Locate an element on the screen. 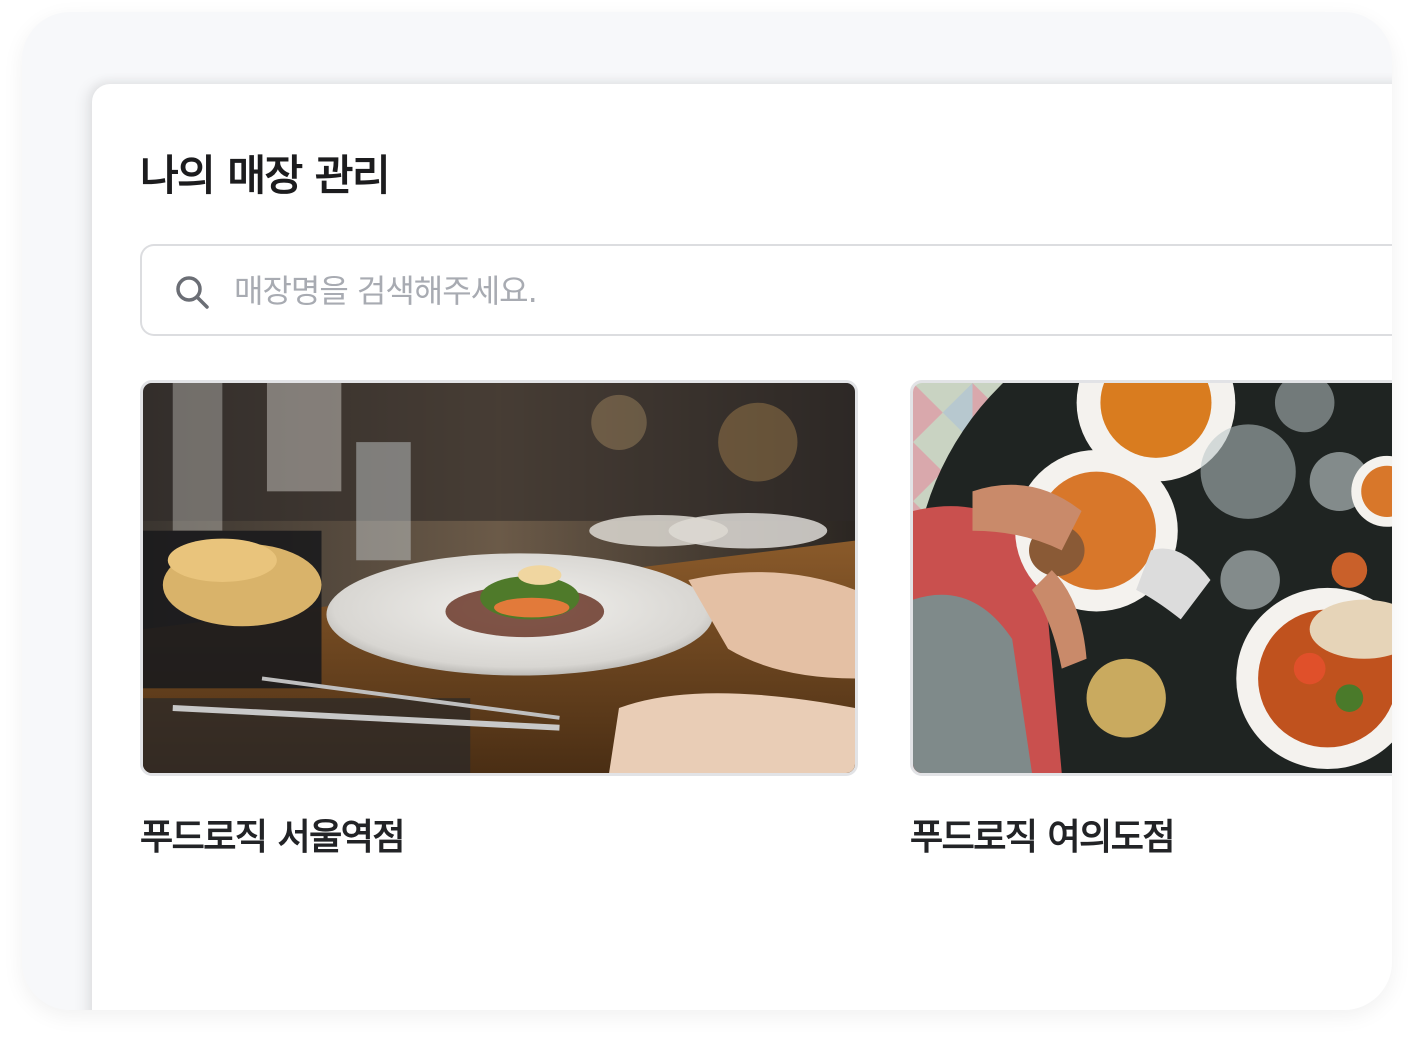  store-image is located at coordinates (1151, 578).